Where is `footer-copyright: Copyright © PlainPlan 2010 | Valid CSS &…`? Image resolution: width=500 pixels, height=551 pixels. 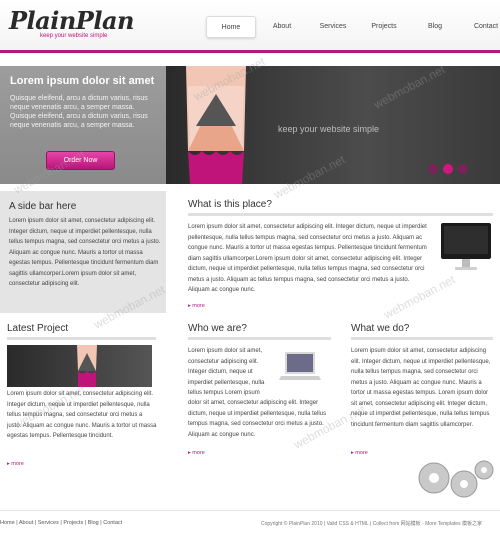
footer-copyright: Copyright © PlainPlan 2010 | Valid CSS &… is located at coordinates (371, 524).